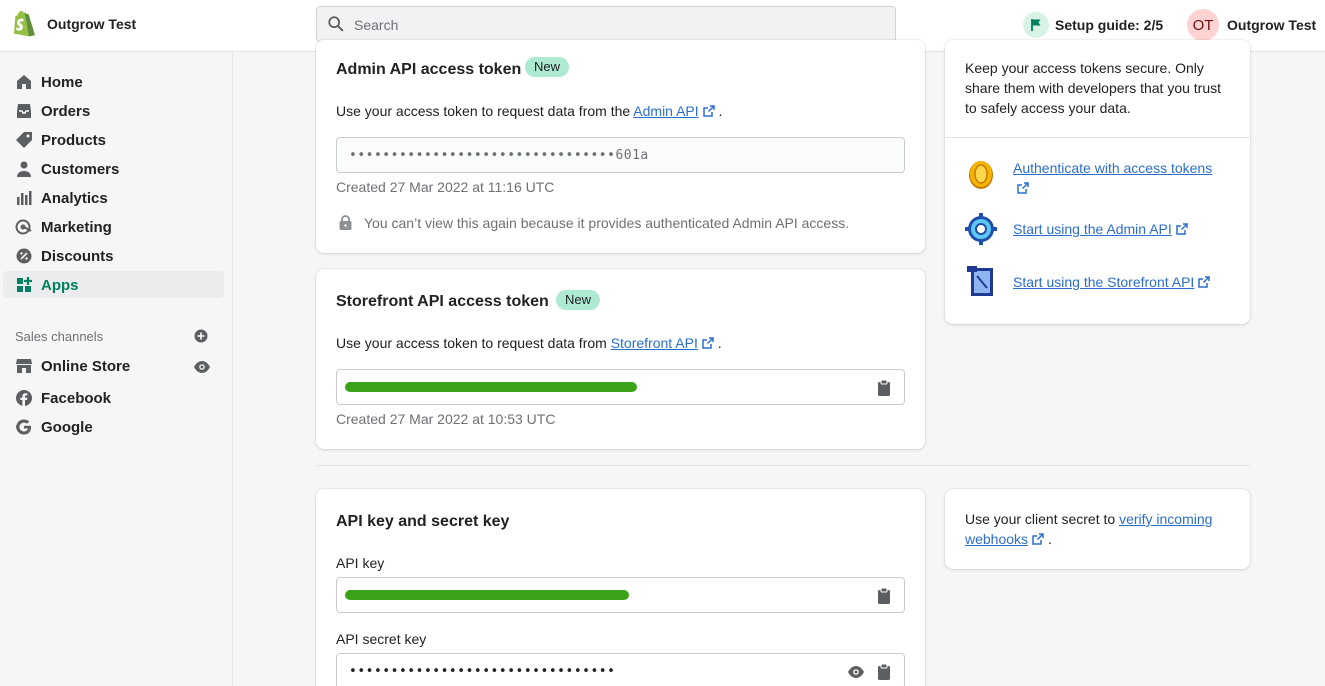  What do you see at coordinates (113, 139) in the screenshot?
I see `sidebar-item-products: Products` at bounding box center [113, 139].